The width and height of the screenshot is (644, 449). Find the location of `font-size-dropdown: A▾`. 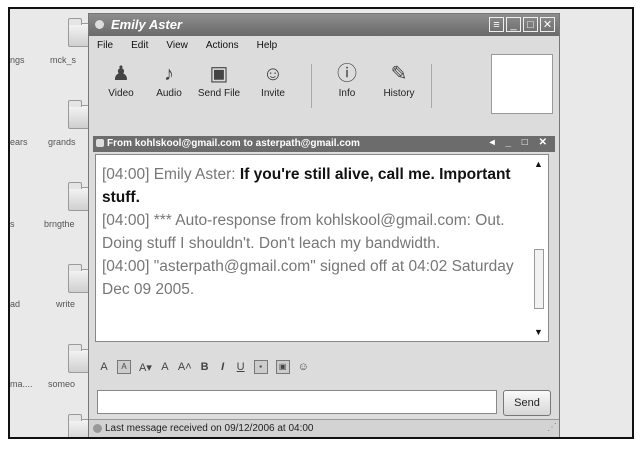

font-size-dropdown: A▾ is located at coordinates (145, 367).